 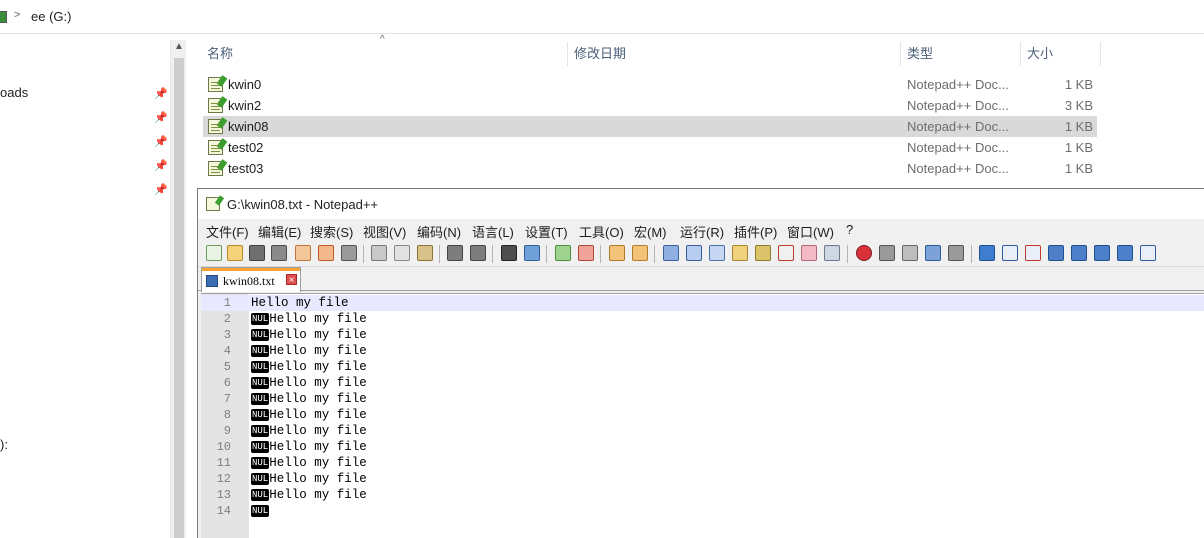 I want to click on file-row-selected: kwin08 Notepad++ Doc... 1 KB, so click(x=650, y=126).